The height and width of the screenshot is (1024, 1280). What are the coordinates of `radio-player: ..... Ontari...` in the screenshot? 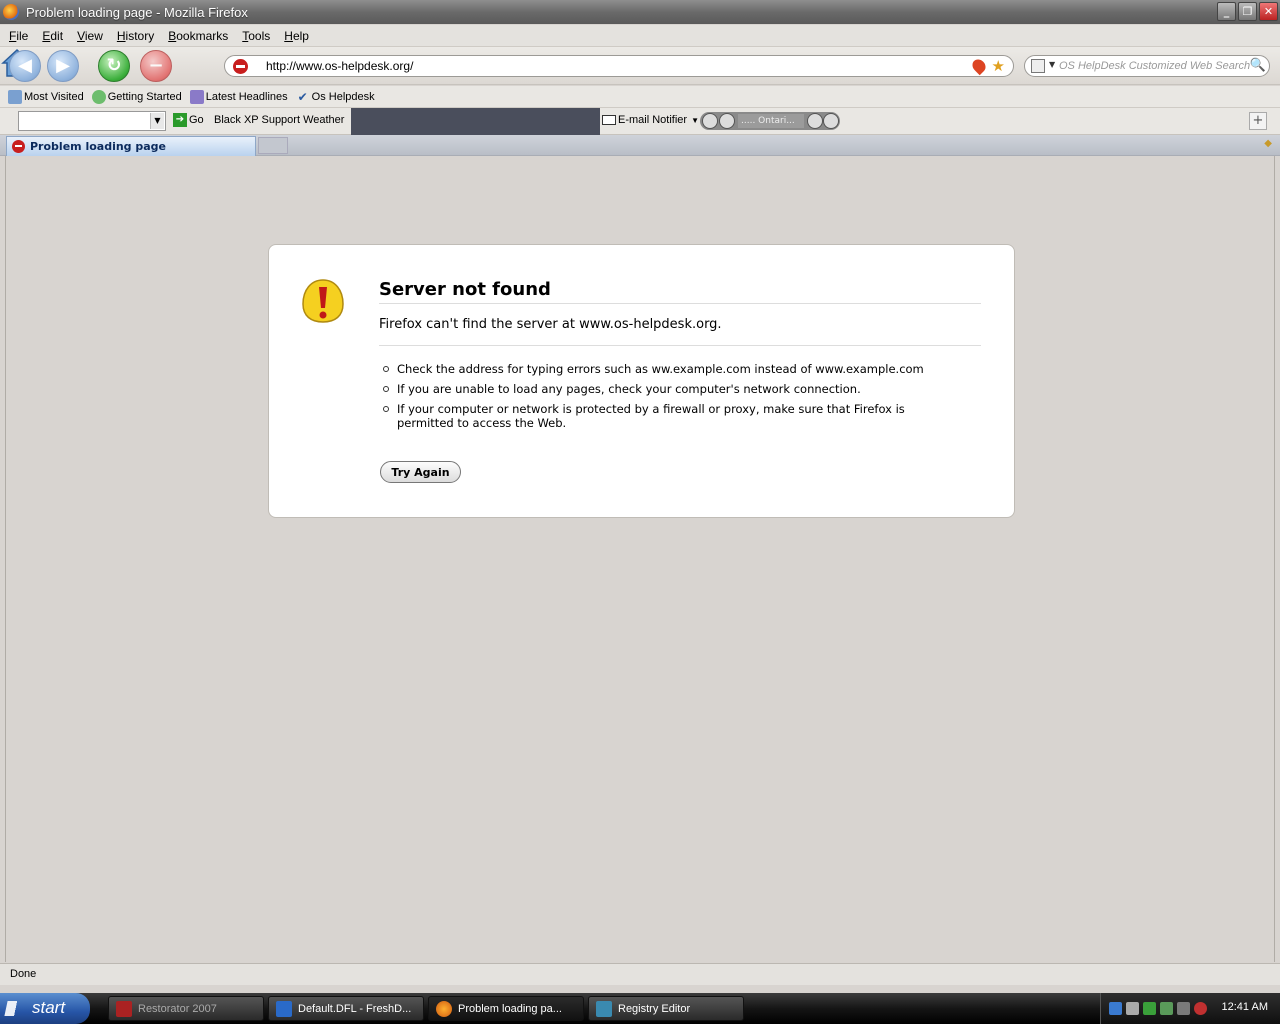 It's located at (770, 121).